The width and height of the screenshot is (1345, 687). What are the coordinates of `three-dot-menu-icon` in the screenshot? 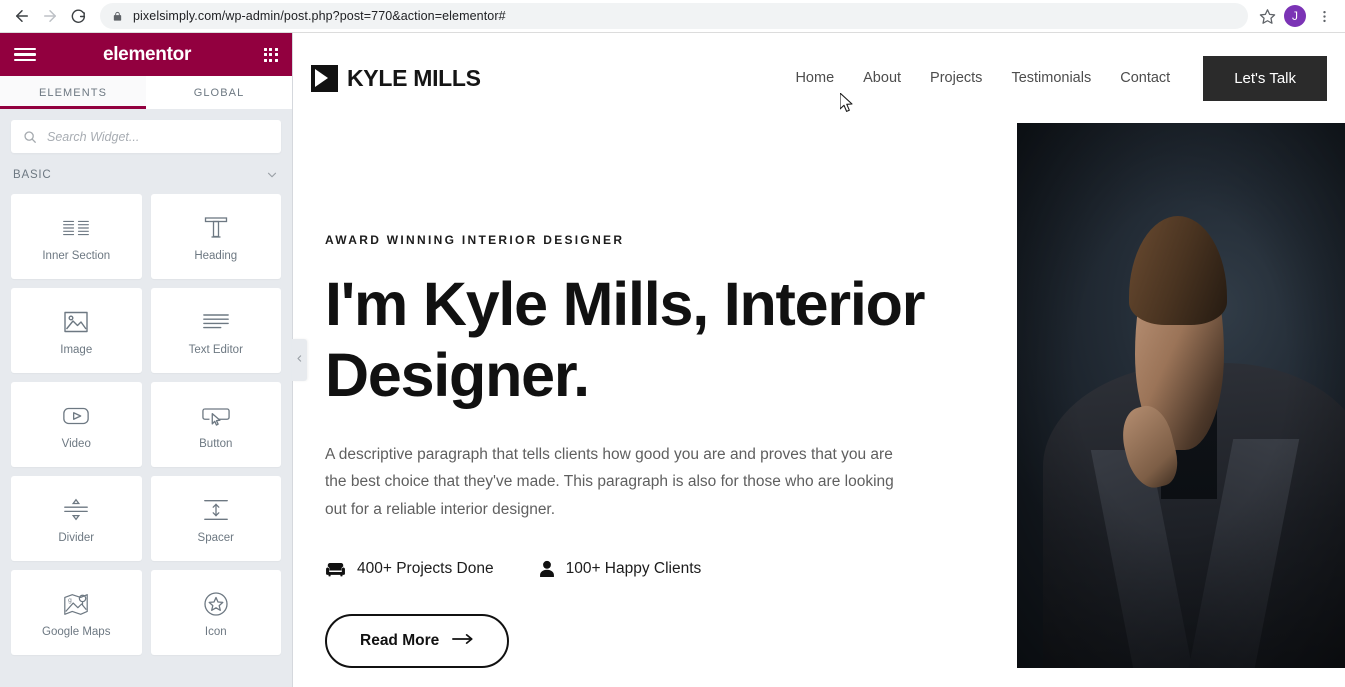 It's located at (1324, 16).